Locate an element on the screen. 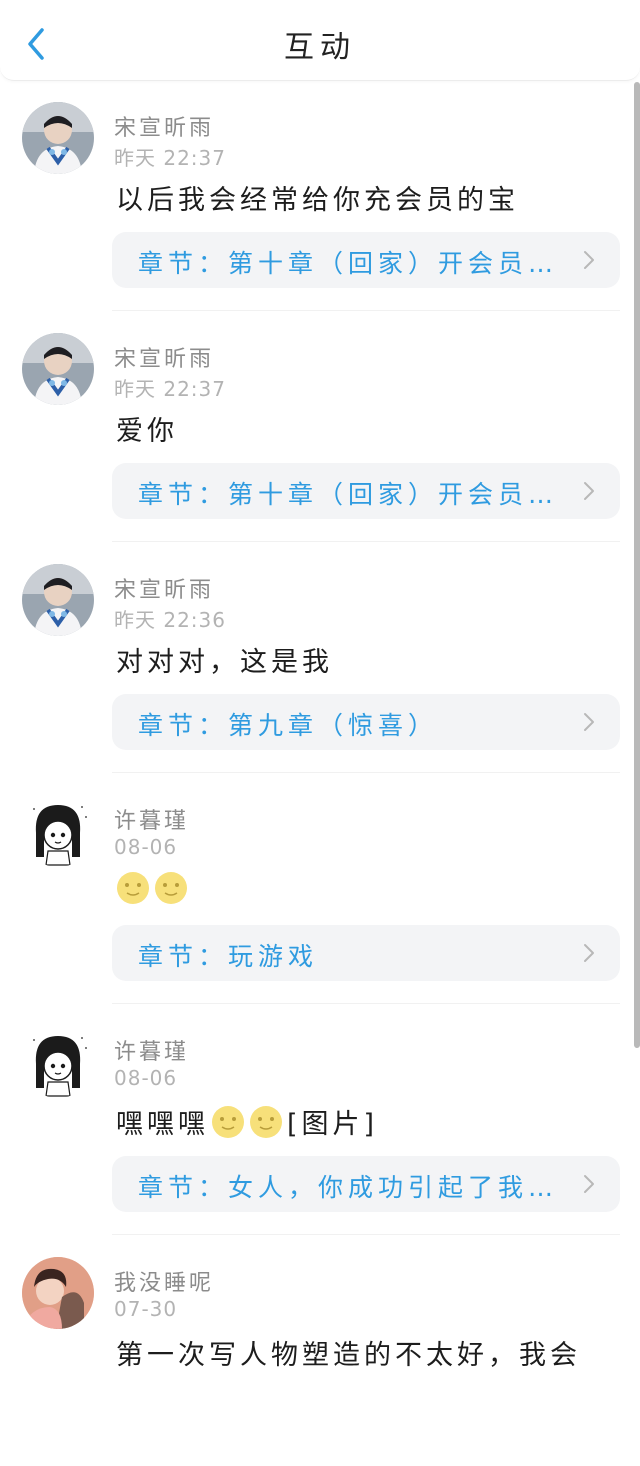 This screenshot has height=1466, width=640. scrollbar is located at coordinates (637, 565).